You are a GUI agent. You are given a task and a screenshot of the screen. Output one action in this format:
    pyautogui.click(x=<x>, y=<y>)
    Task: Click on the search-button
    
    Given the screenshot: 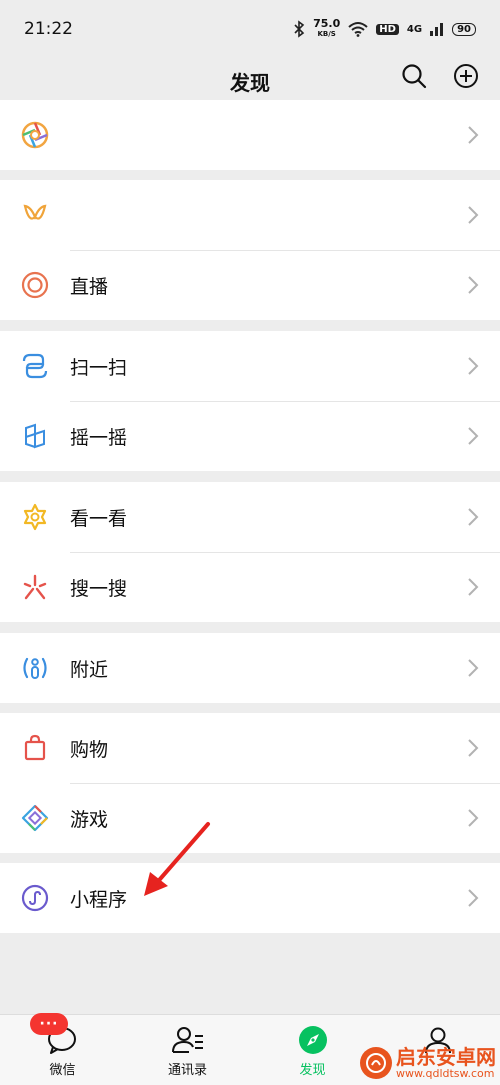 What is the action you would take?
    pyautogui.click(x=414, y=76)
    